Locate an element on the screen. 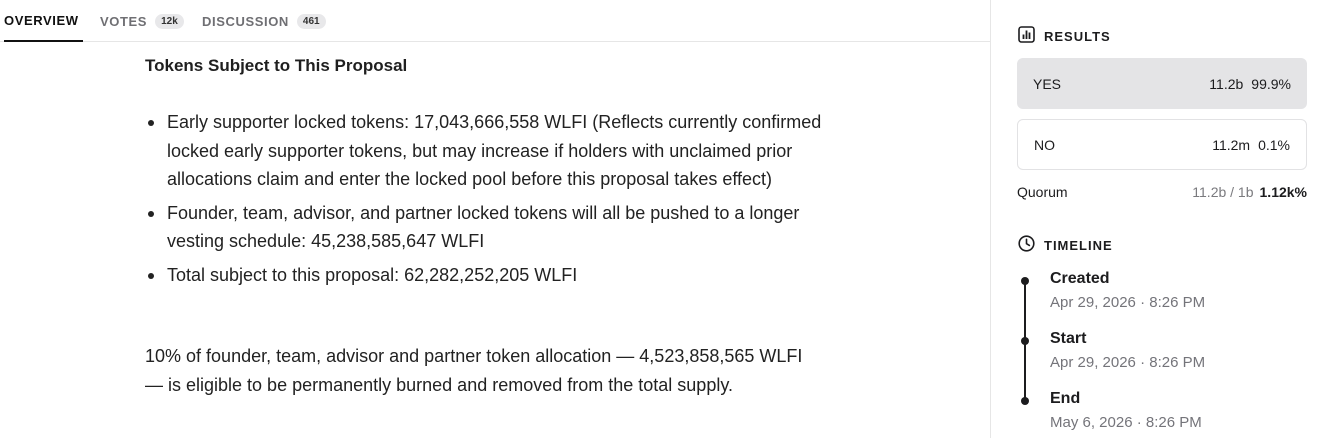  discussion-count-badge: 461 is located at coordinates (311, 21).